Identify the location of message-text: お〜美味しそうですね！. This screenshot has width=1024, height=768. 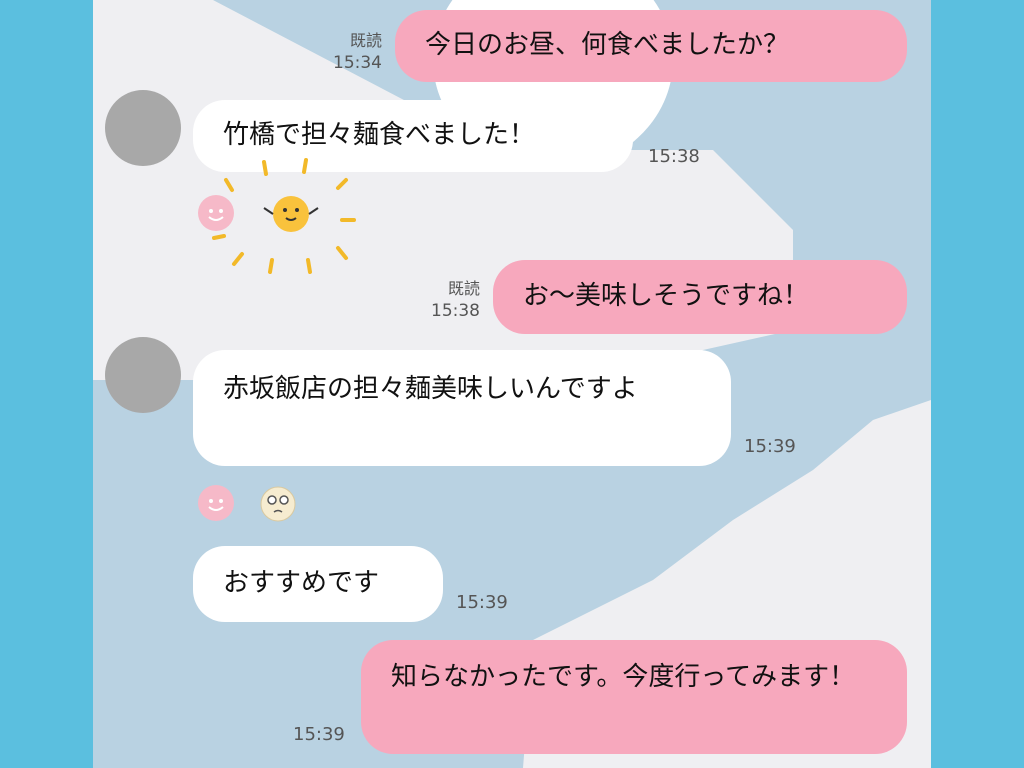
(666, 296).